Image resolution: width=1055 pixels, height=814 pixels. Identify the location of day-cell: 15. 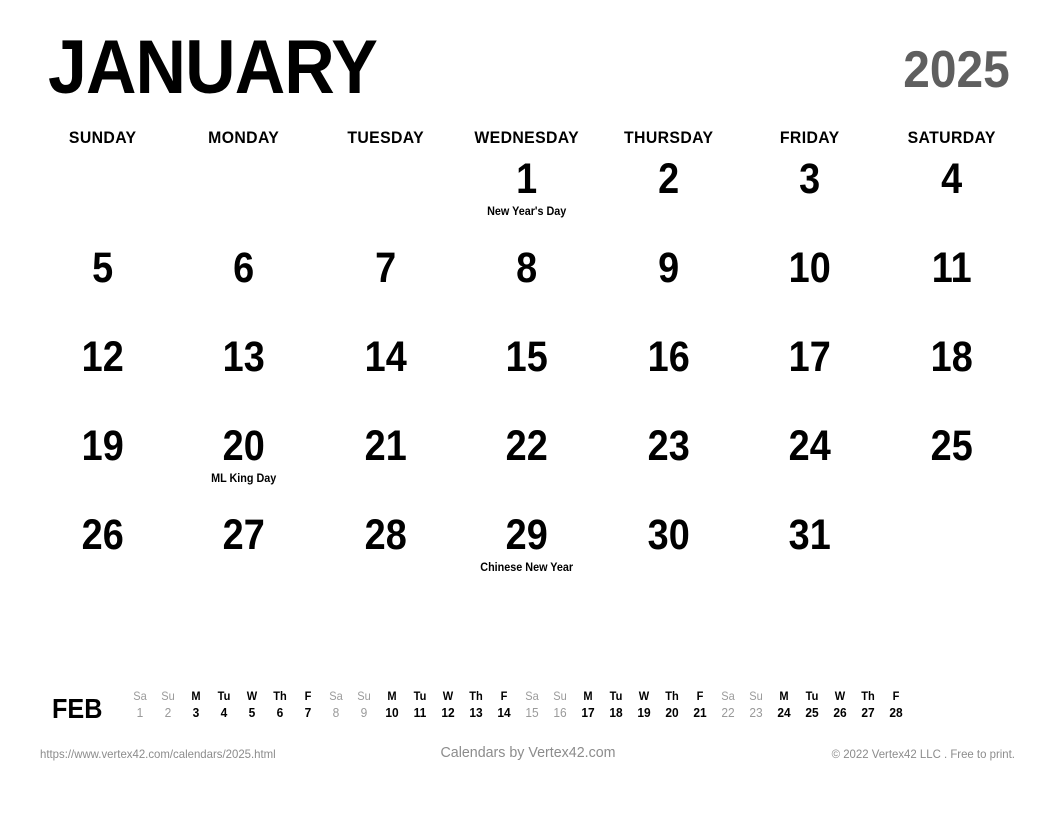
(526, 376).